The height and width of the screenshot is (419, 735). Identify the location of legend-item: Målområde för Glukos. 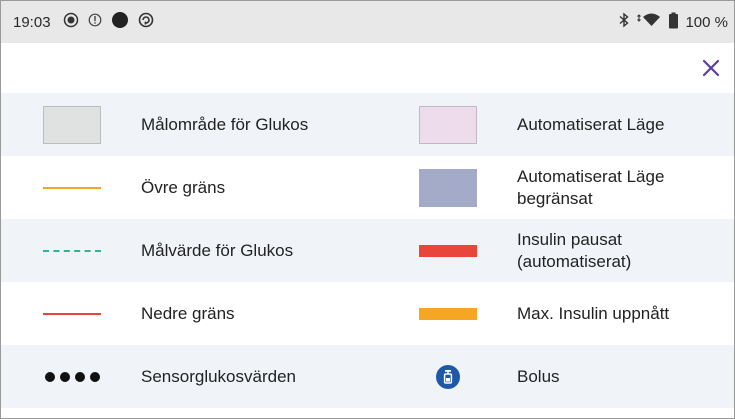
(186, 124).